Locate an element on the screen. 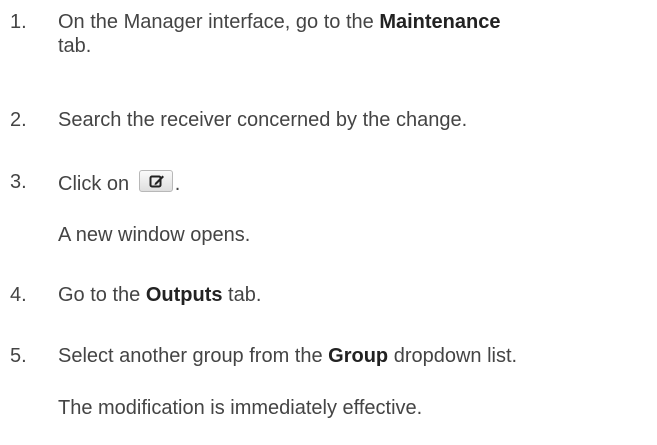 This screenshot has width=657, height=445. step-text: Click on . is located at coordinates (353, 183).